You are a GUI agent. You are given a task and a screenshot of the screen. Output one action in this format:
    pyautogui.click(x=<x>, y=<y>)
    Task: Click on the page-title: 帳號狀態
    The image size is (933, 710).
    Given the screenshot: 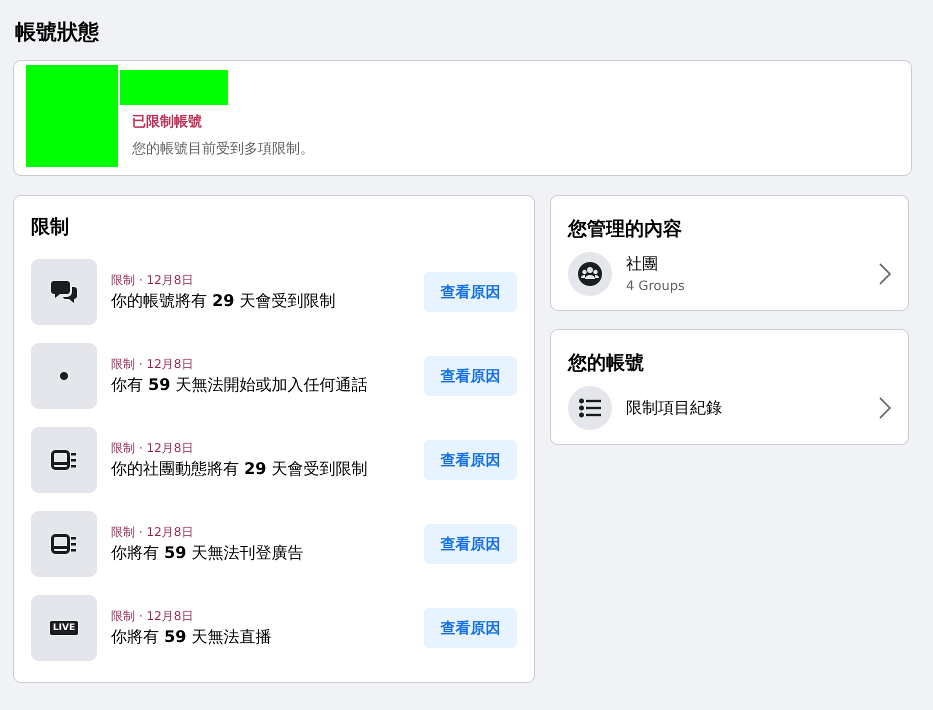 What is the action you would take?
    pyautogui.click(x=57, y=32)
    